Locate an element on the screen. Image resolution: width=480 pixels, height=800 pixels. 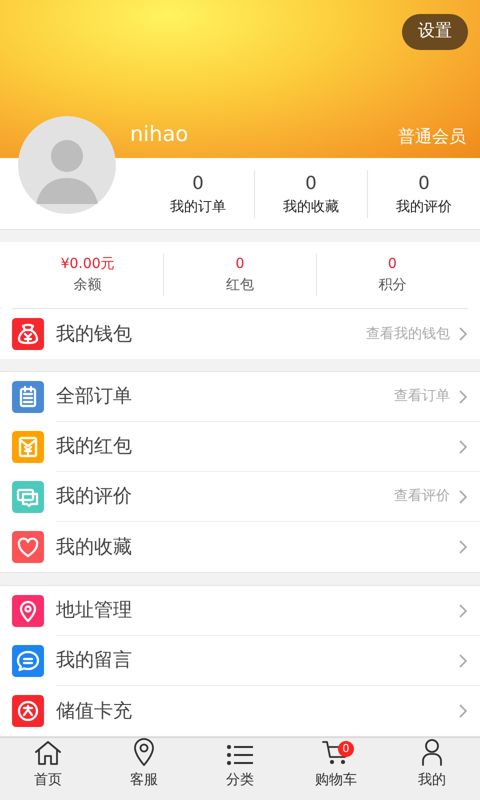
stat-item: 0 我的评价 is located at coordinates (423, 194).